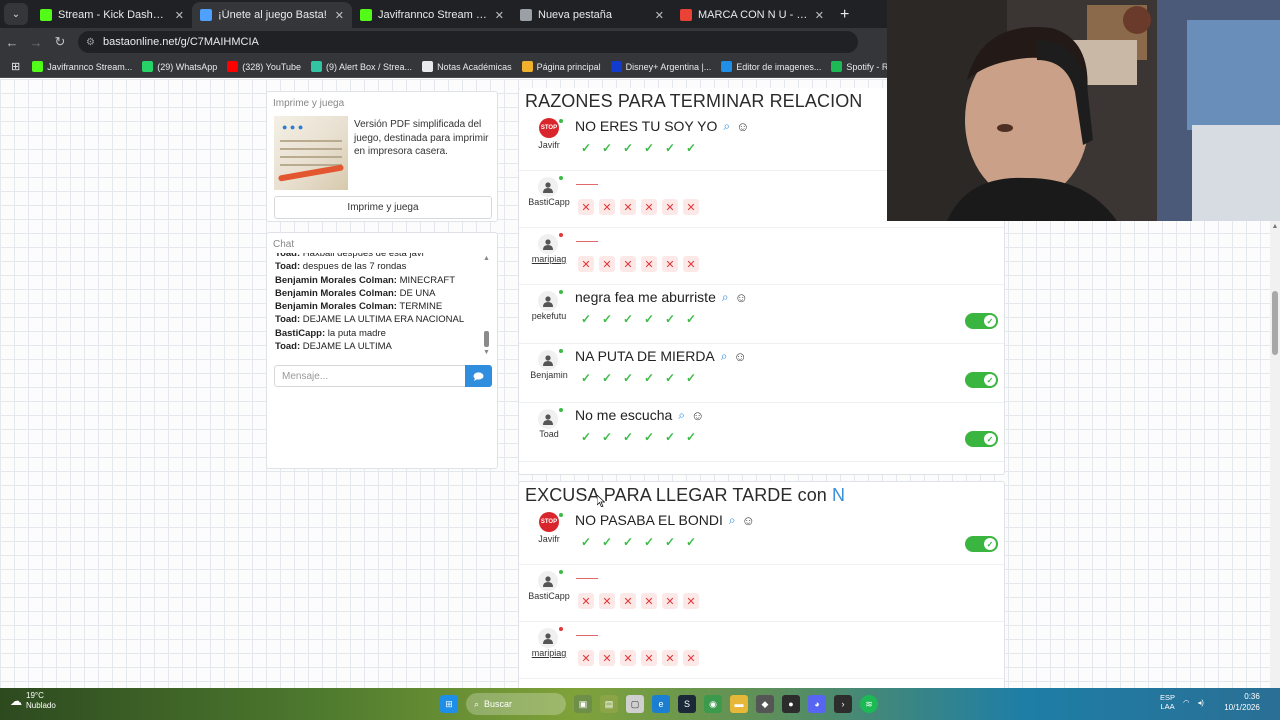  Describe the element at coordinates (791, 704) in the screenshot. I see `obs-icon: ●` at that location.